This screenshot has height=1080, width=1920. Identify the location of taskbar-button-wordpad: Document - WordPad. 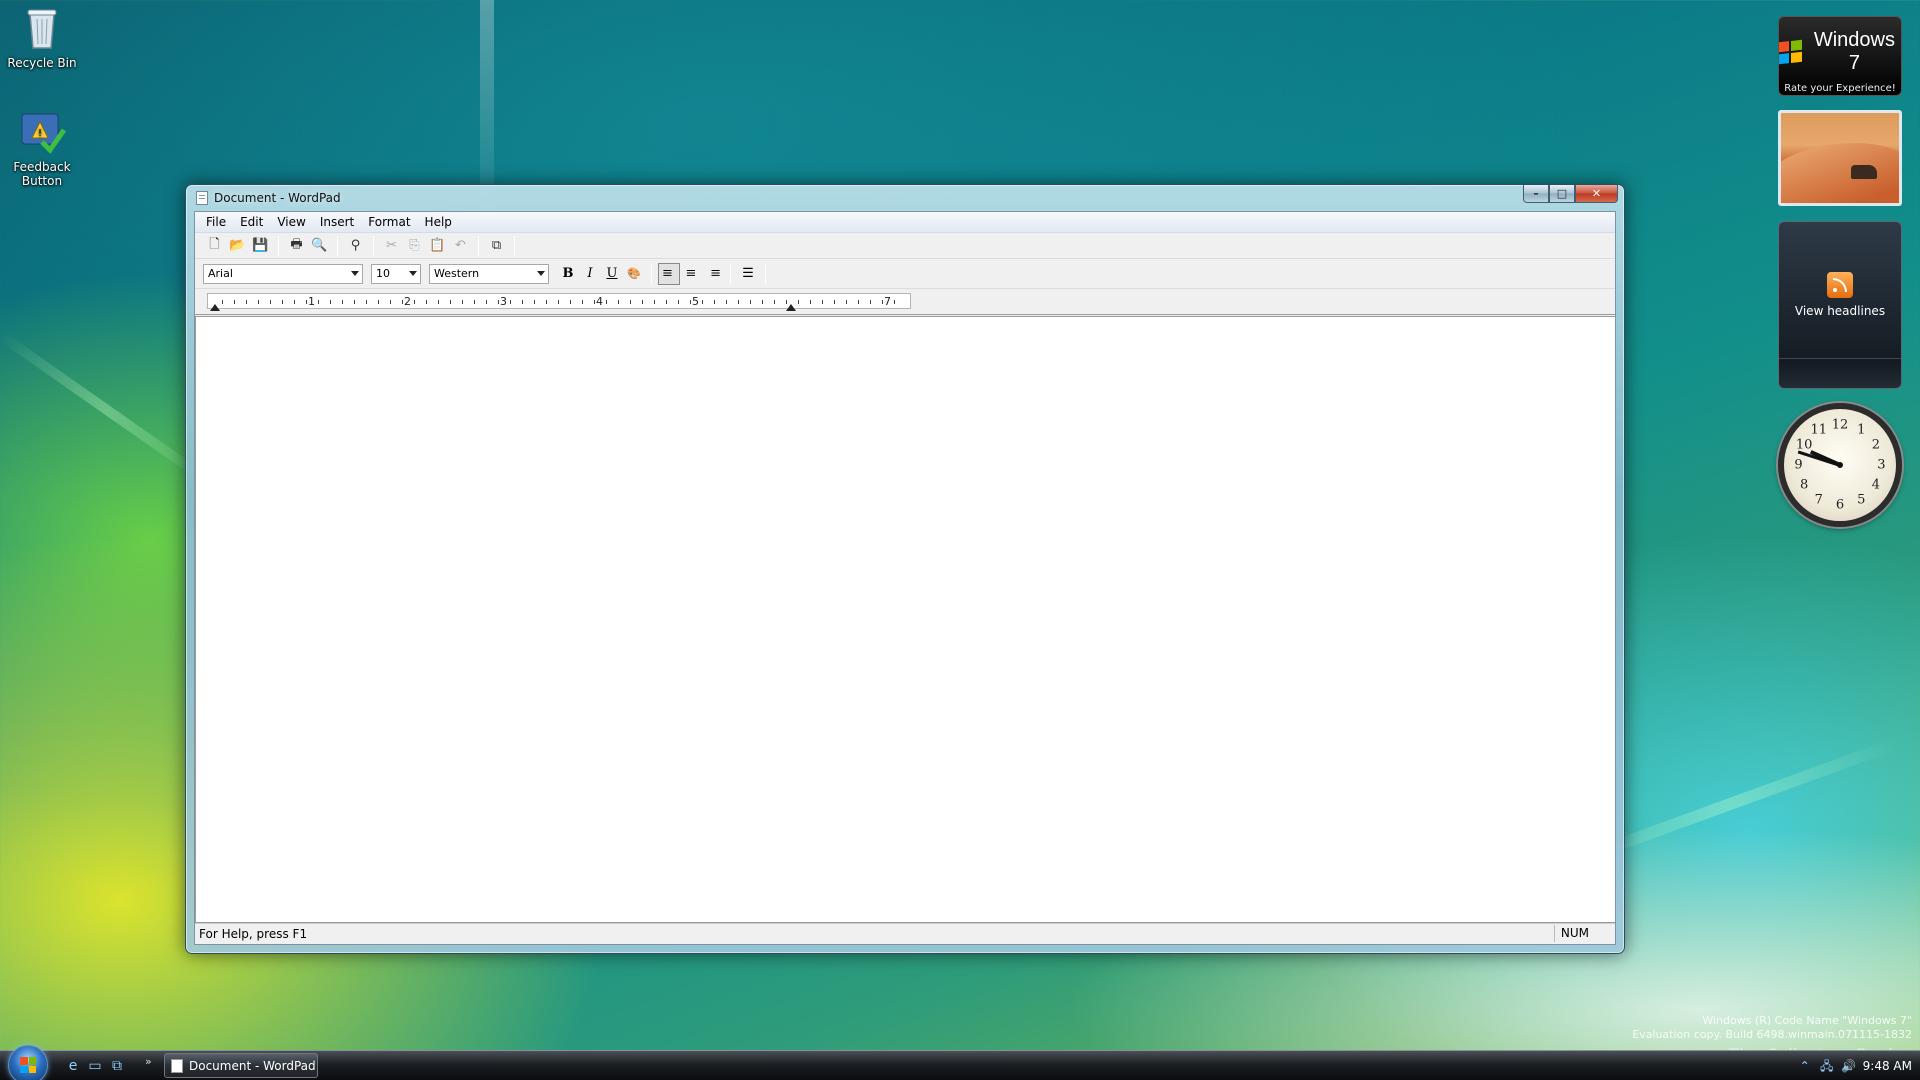
(241, 1065).